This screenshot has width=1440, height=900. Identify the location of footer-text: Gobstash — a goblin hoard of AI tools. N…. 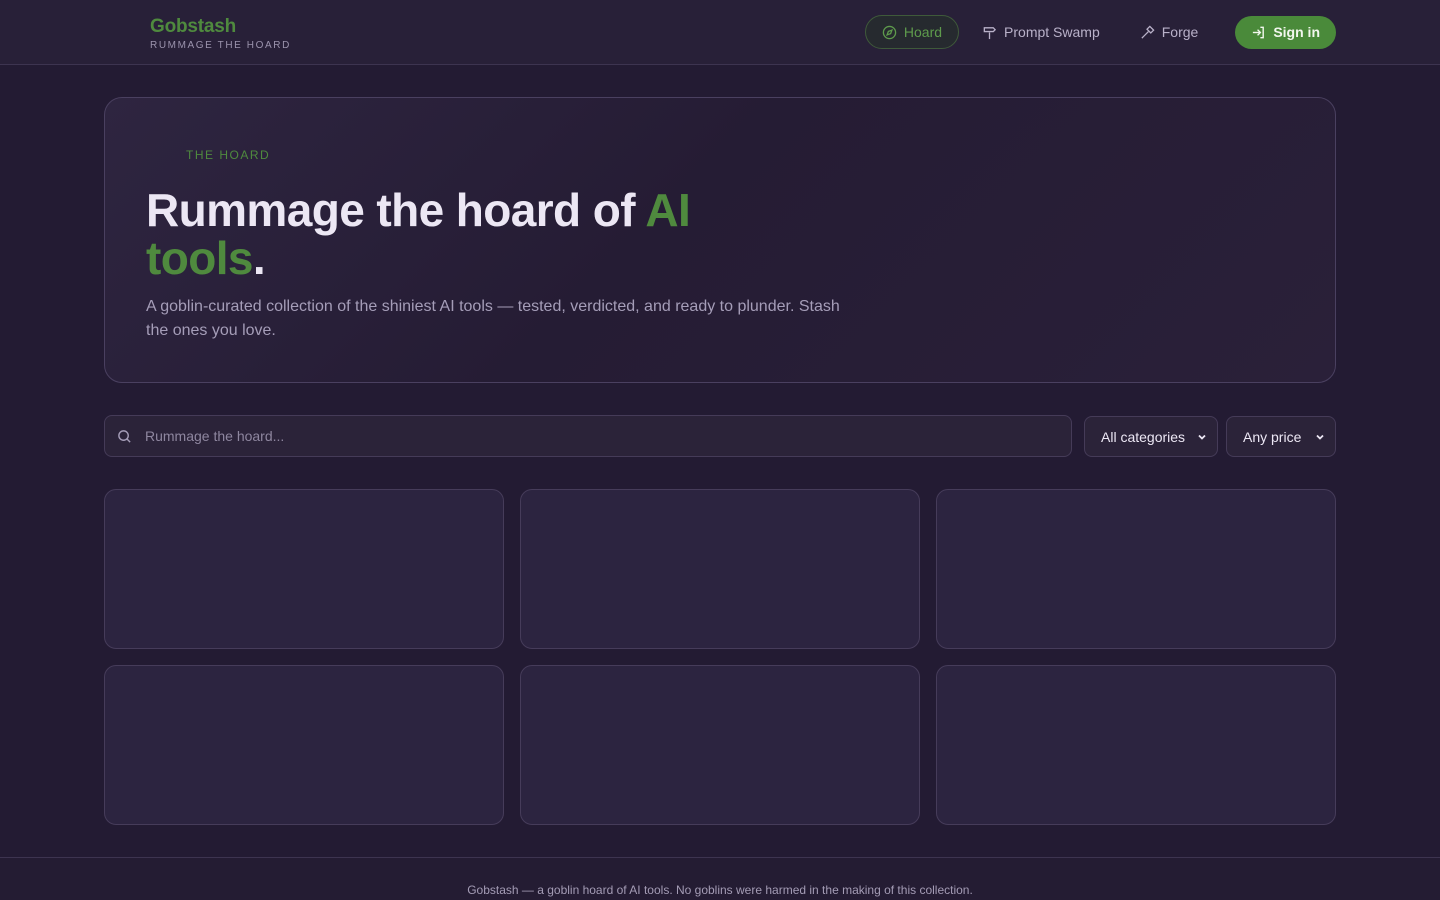
(720, 890).